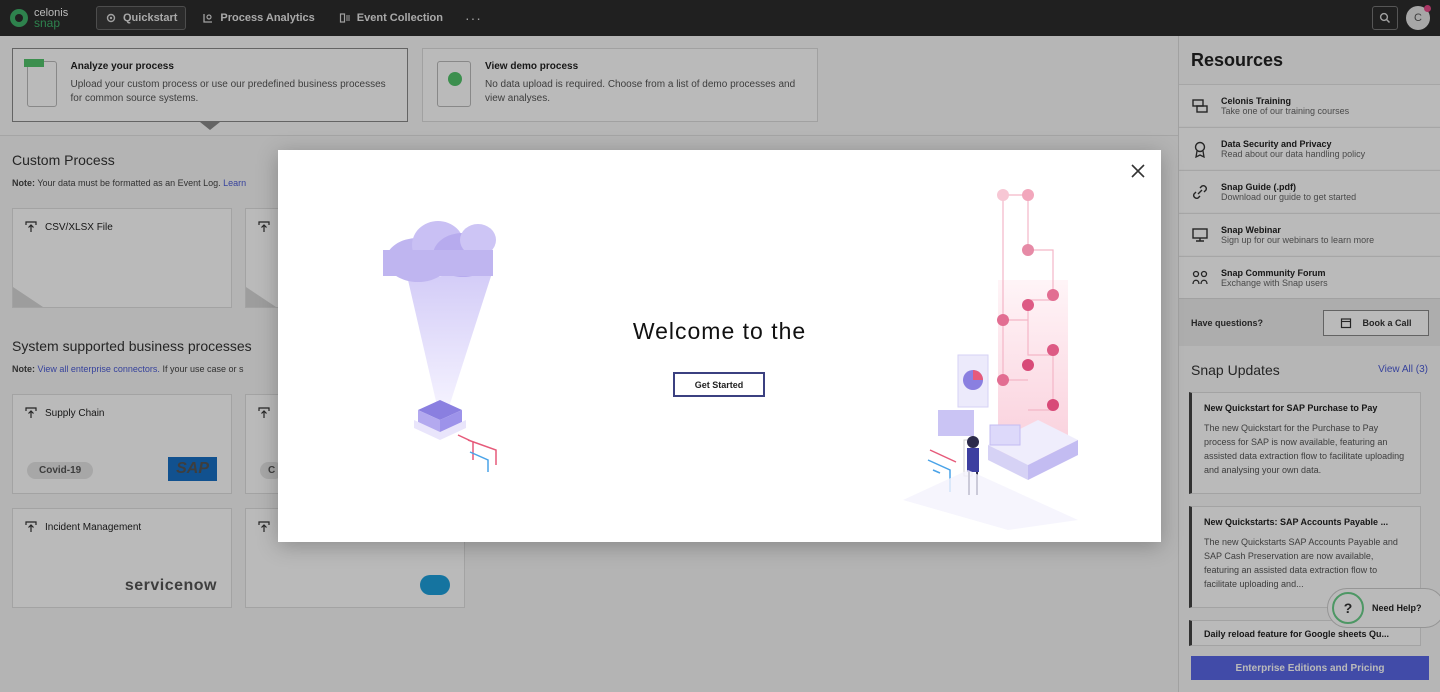 The height and width of the screenshot is (692, 1440). I want to click on close-icon, so click(1138, 171).